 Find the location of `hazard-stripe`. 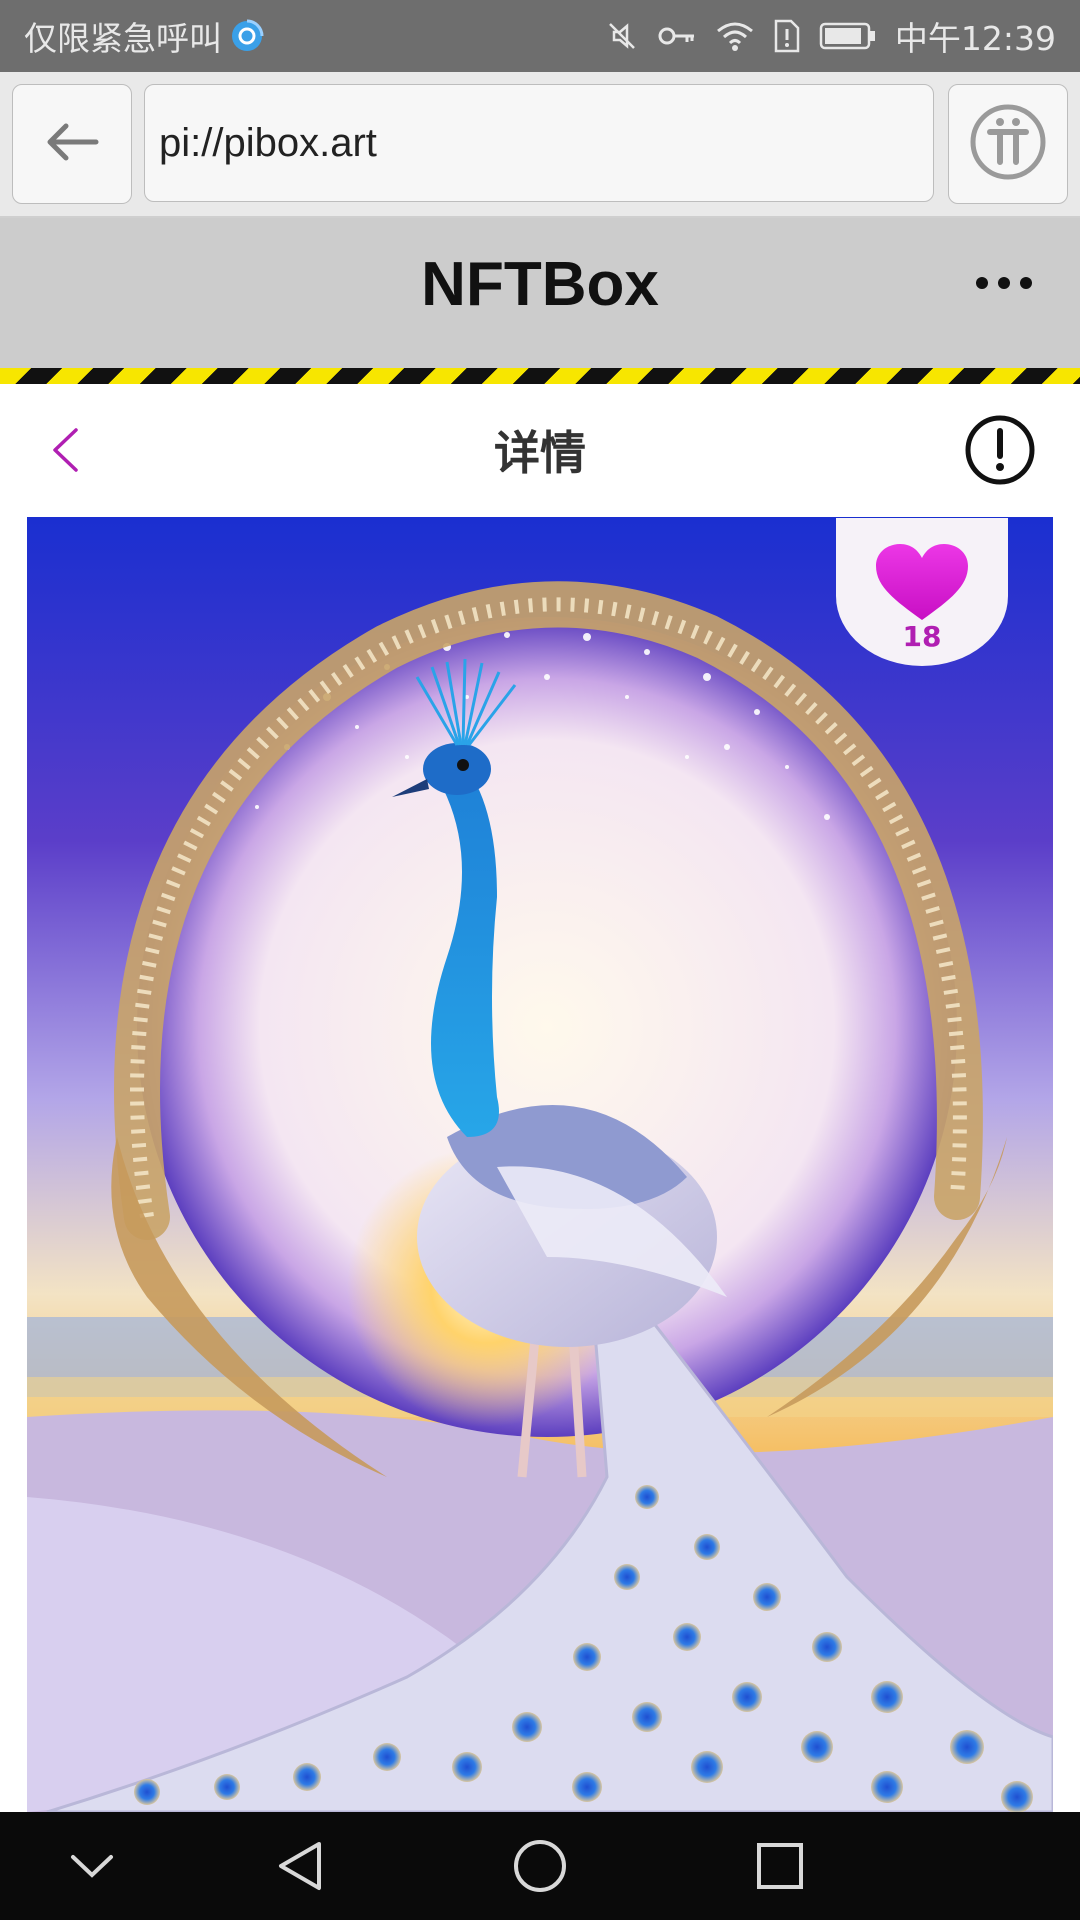

hazard-stripe is located at coordinates (540, 376).